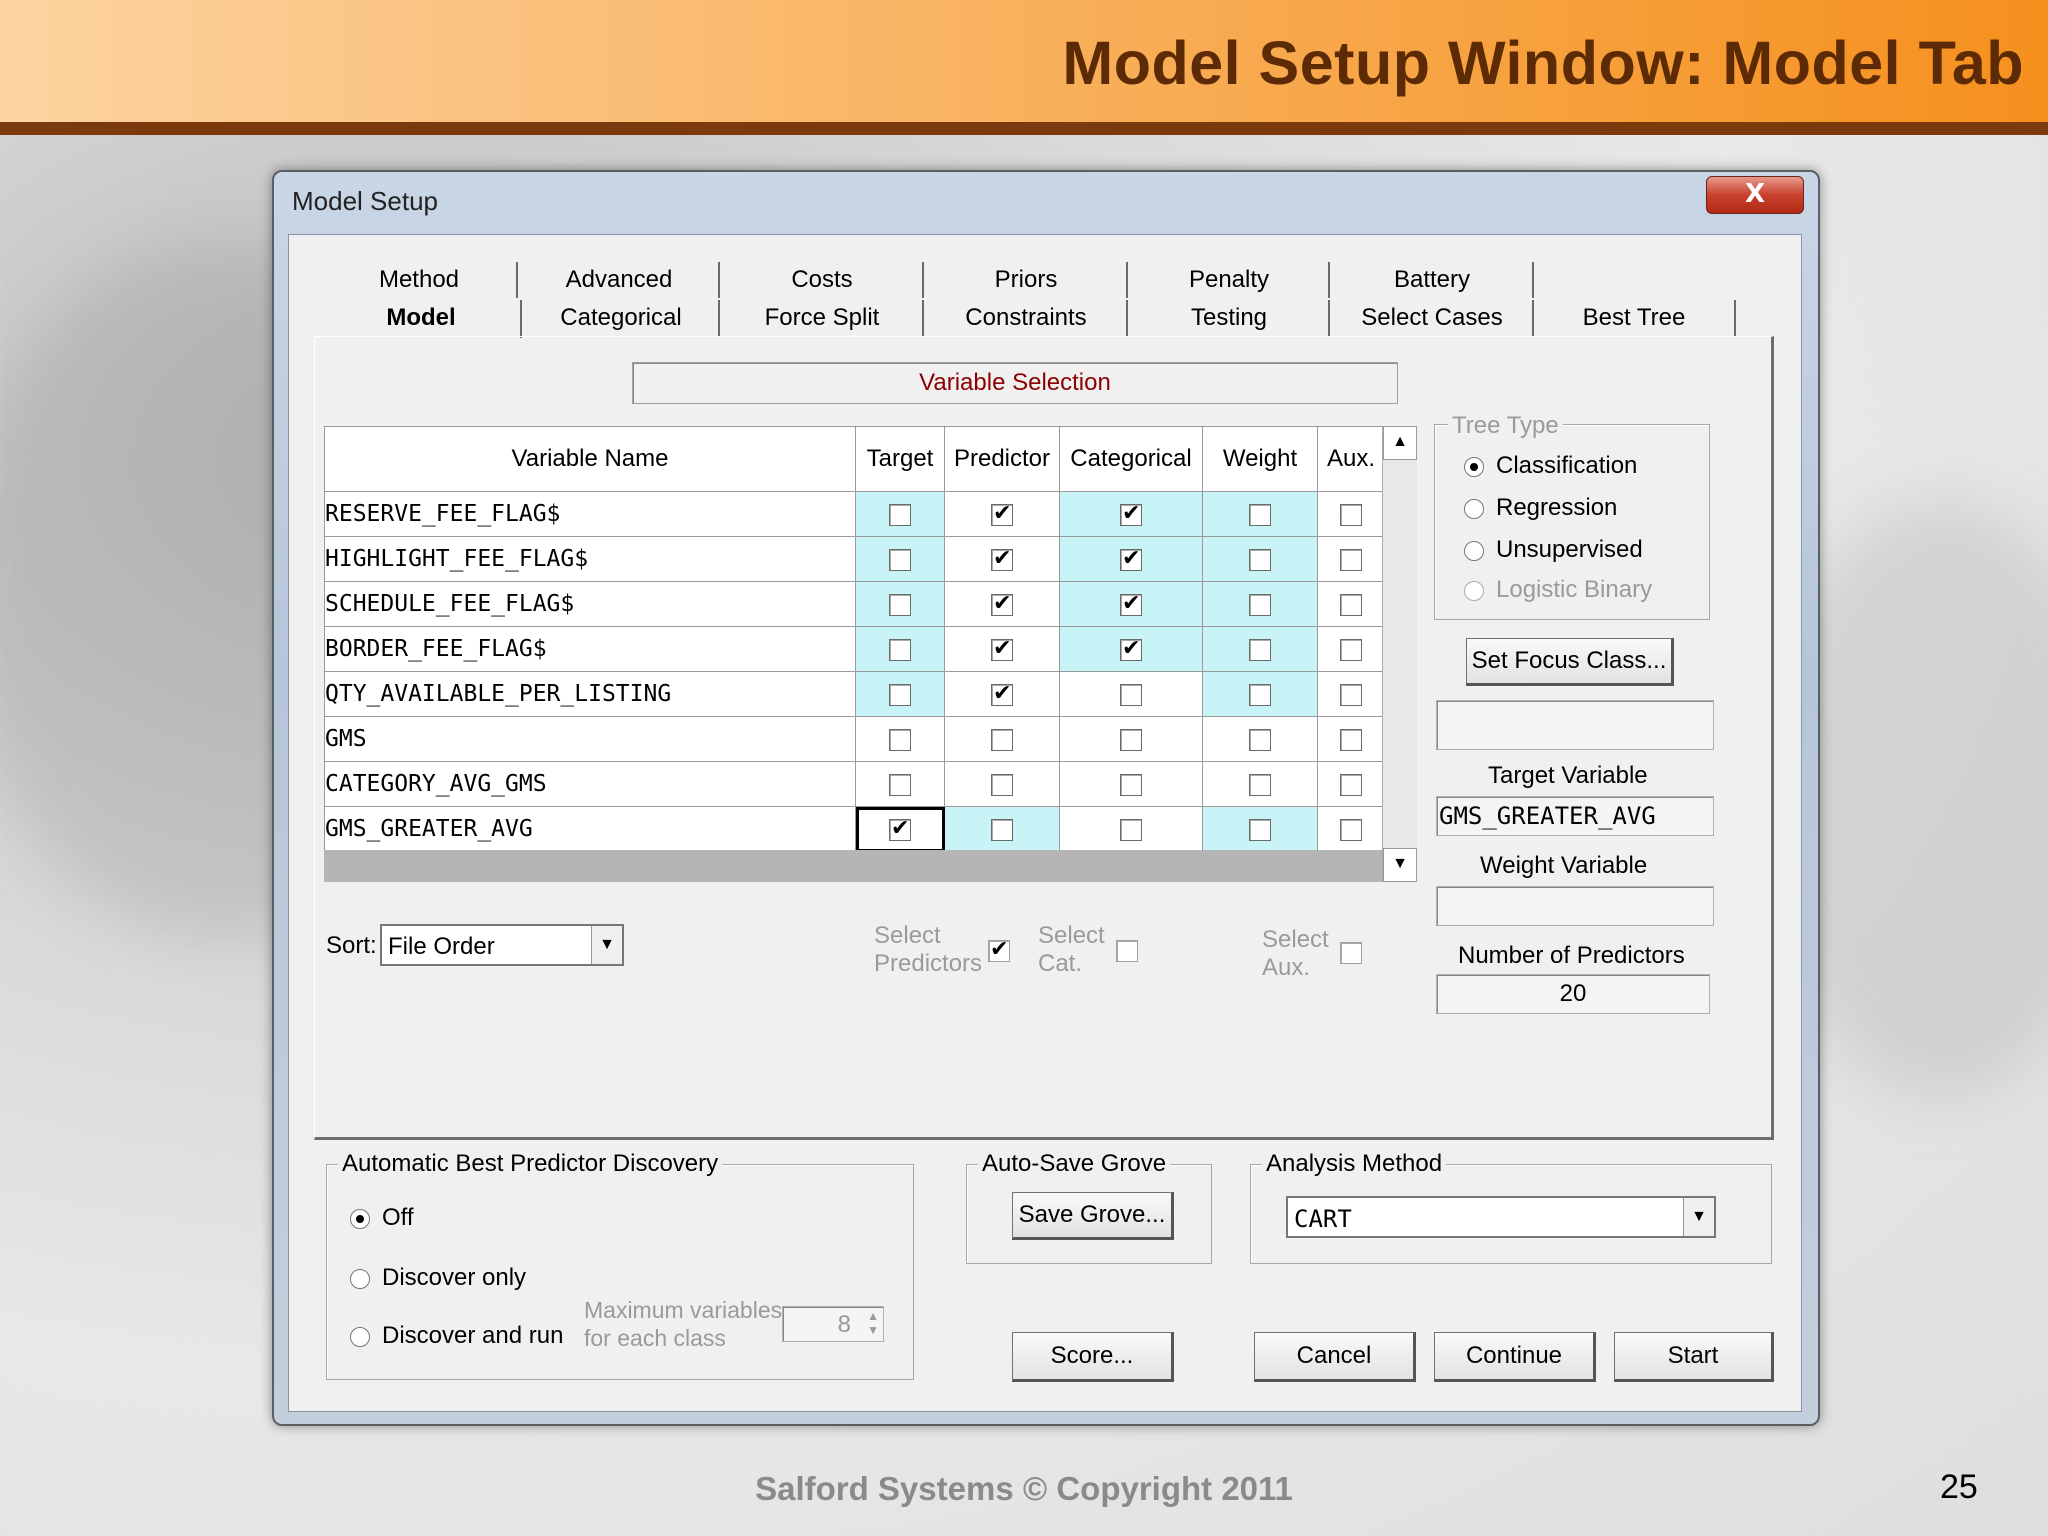 Image resolution: width=2048 pixels, height=1536 pixels. Describe the element at coordinates (1553, 550) in the screenshot. I see `tree-type-unsupervised-radio: Unsupervised` at that location.